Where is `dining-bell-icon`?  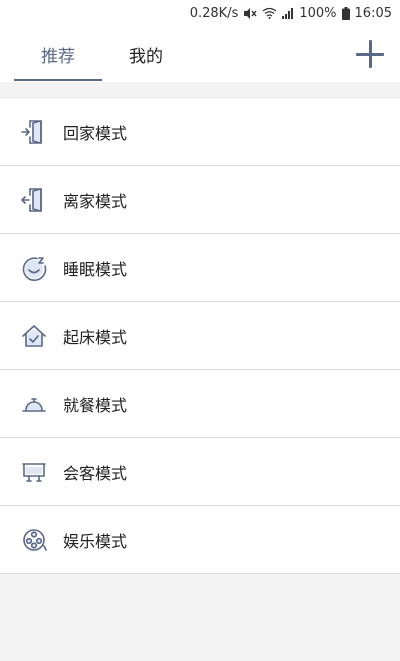
dining-bell-icon is located at coordinates (34, 404).